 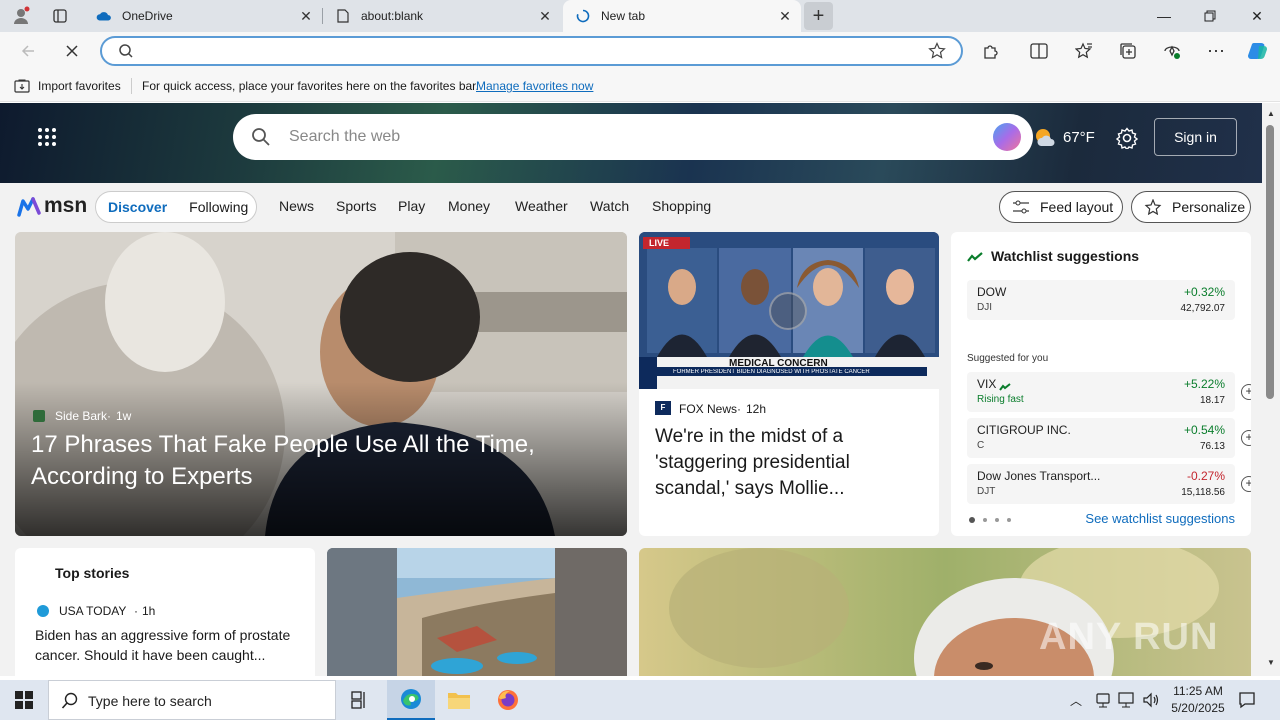 I want to click on file-explorer-icon, so click(x=459, y=700).